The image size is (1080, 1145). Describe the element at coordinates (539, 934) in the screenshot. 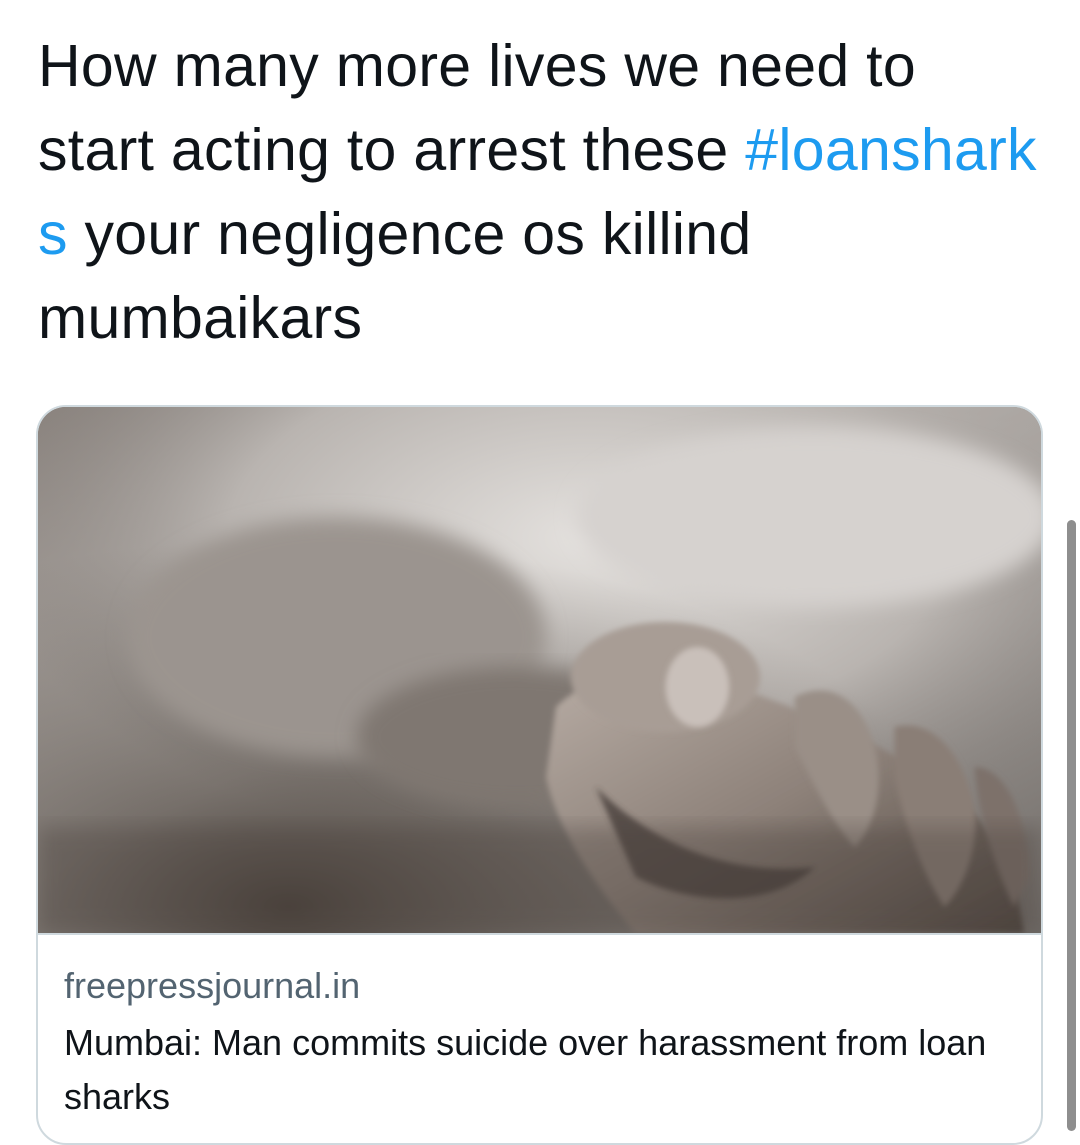

I see `card-divider` at that location.